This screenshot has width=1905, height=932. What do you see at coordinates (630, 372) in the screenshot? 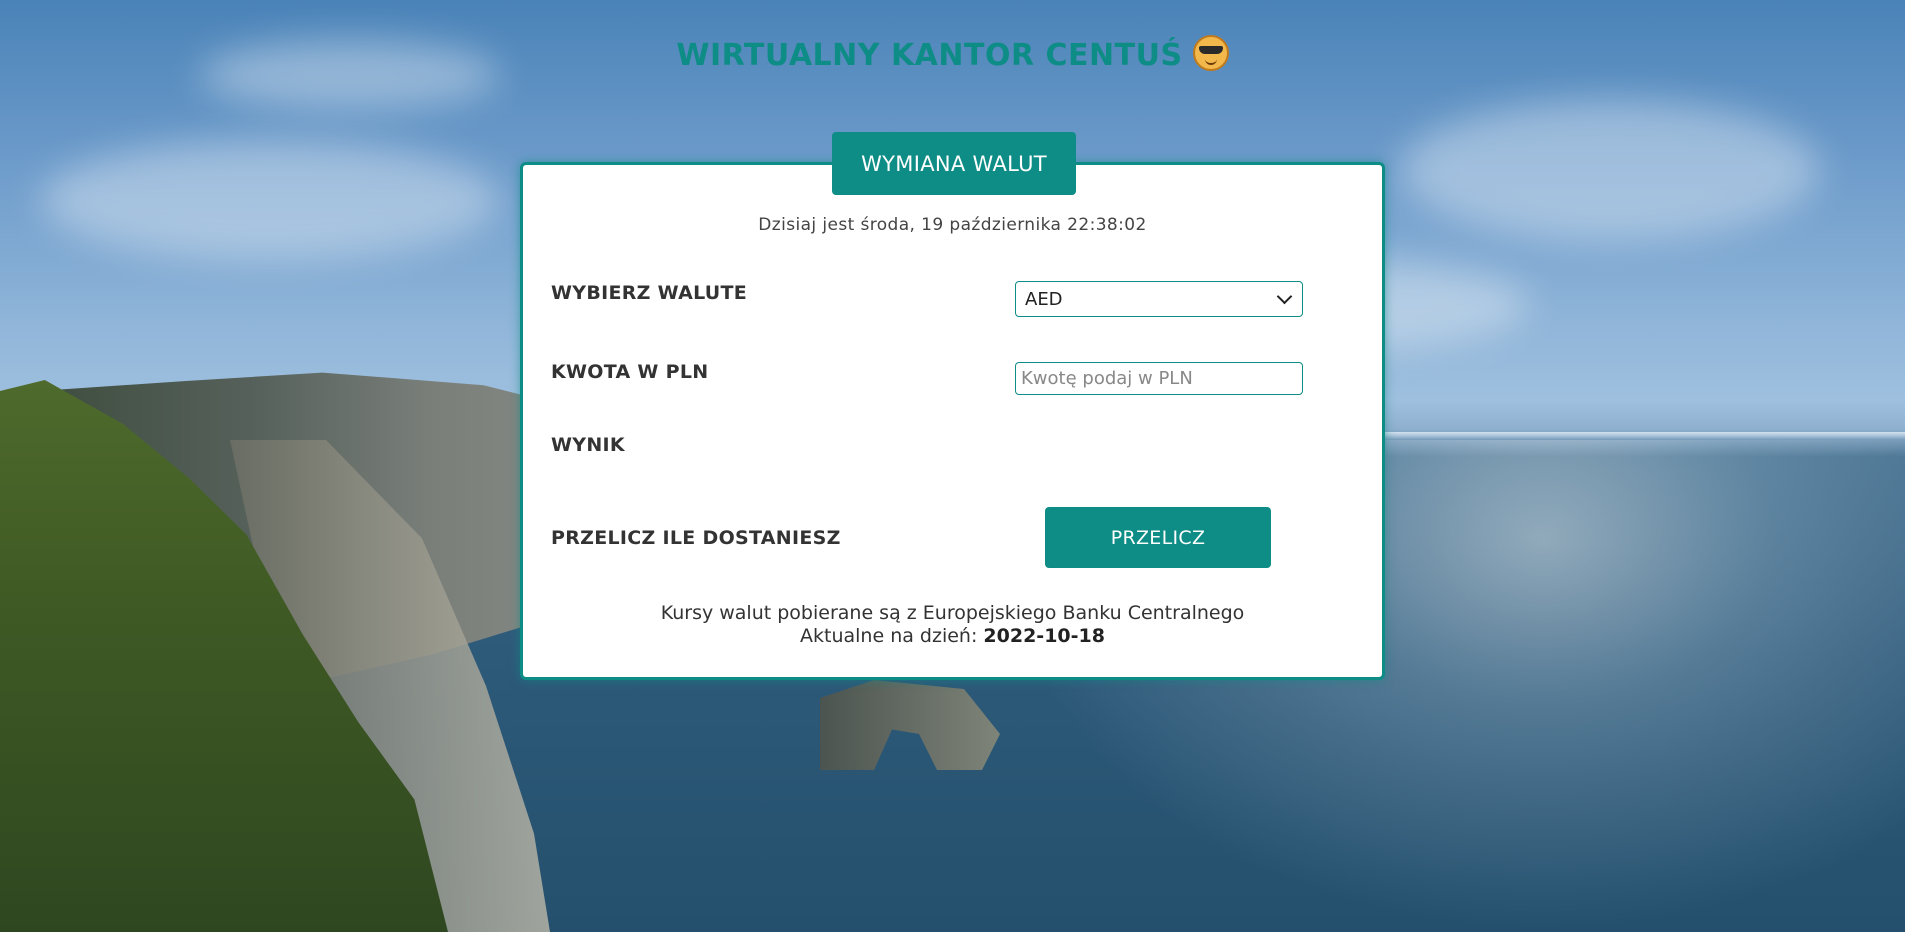
I see `amount-label: KWOTA W PLN` at bounding box center [630, 372].